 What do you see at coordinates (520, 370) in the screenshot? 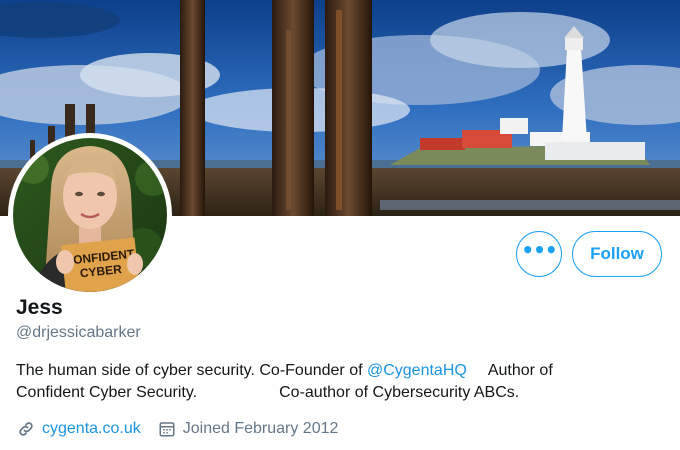
I see `bio-text-2: Author of` at bounding box center [520, 370].